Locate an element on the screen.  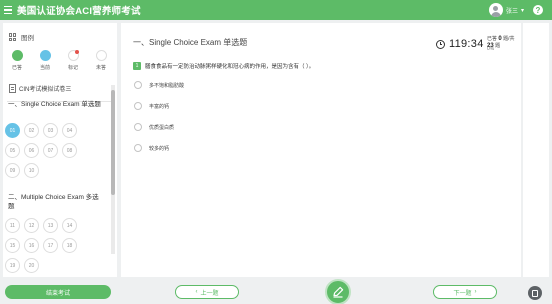
current-dot-icon is located at coordinates (45, 55).